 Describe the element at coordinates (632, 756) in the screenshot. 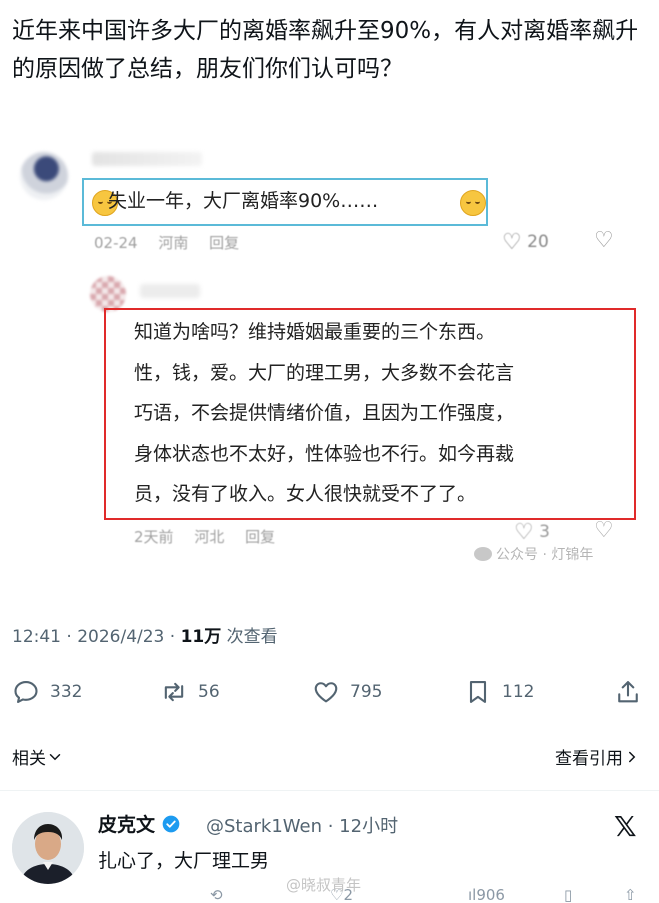

I see `chevron-right-icon` at that location.